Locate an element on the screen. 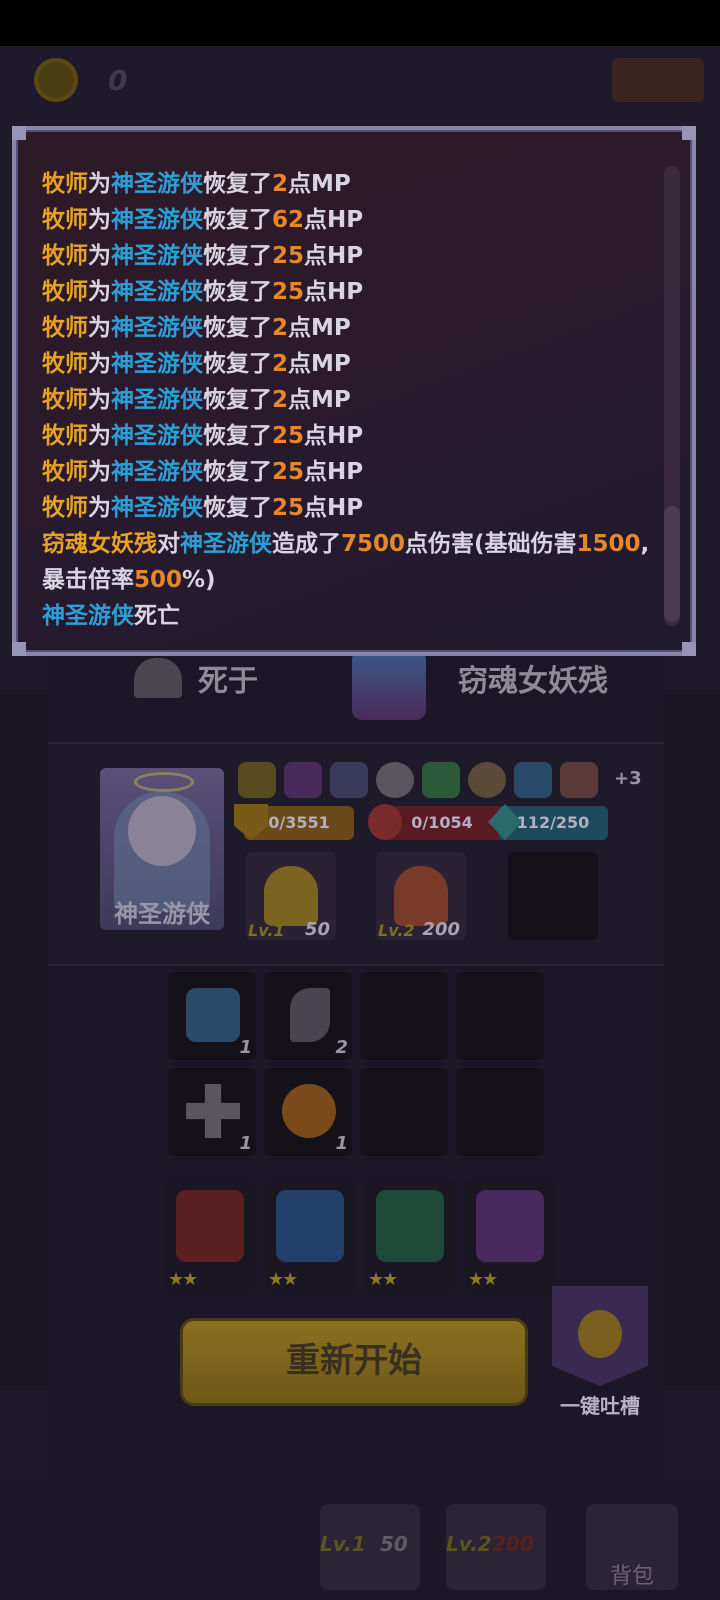 This screenshot has width=720, height=1600. skill-cost: 50 is located at coordinates (317, 929).